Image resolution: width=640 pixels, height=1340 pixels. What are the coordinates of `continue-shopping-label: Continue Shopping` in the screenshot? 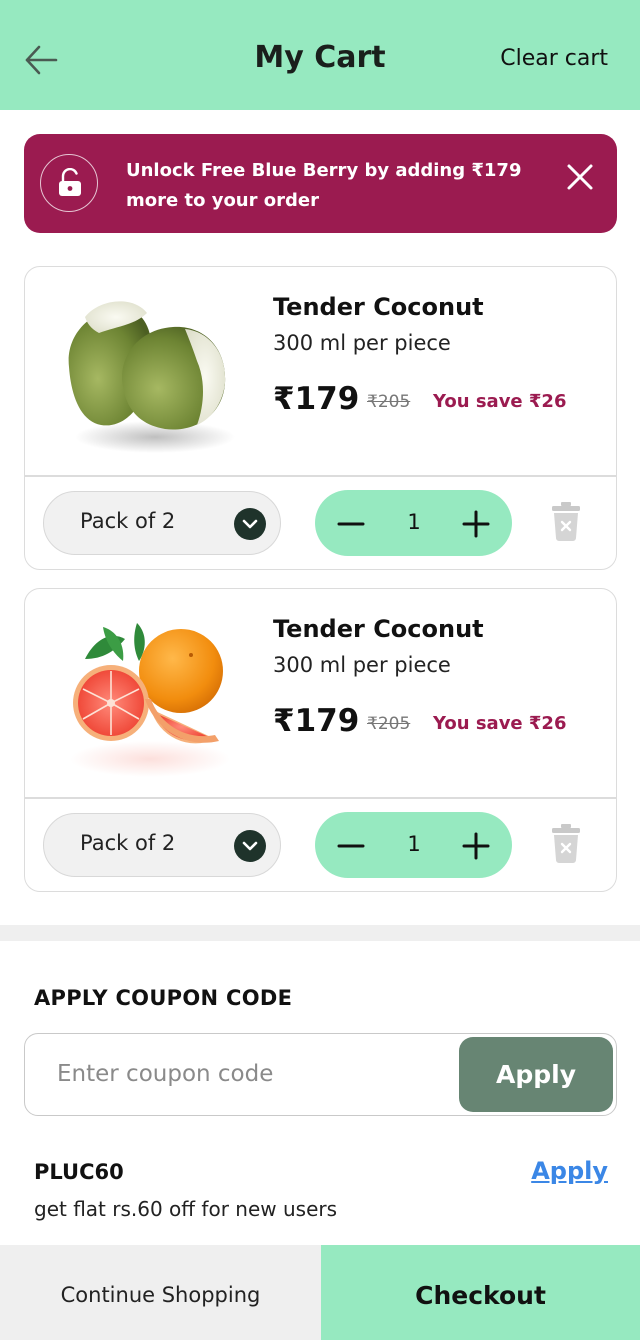 It's located at (160, 1295).